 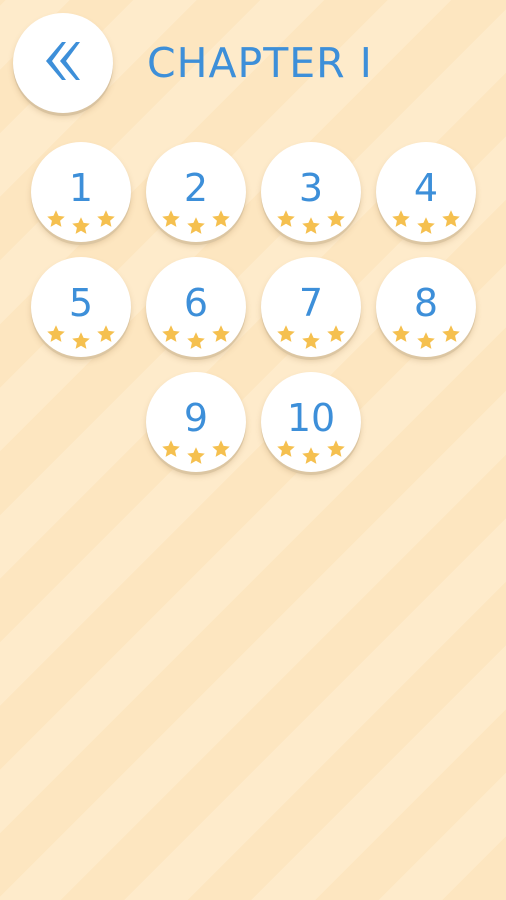 I want to click on back-button, so click(x=63, y=63).